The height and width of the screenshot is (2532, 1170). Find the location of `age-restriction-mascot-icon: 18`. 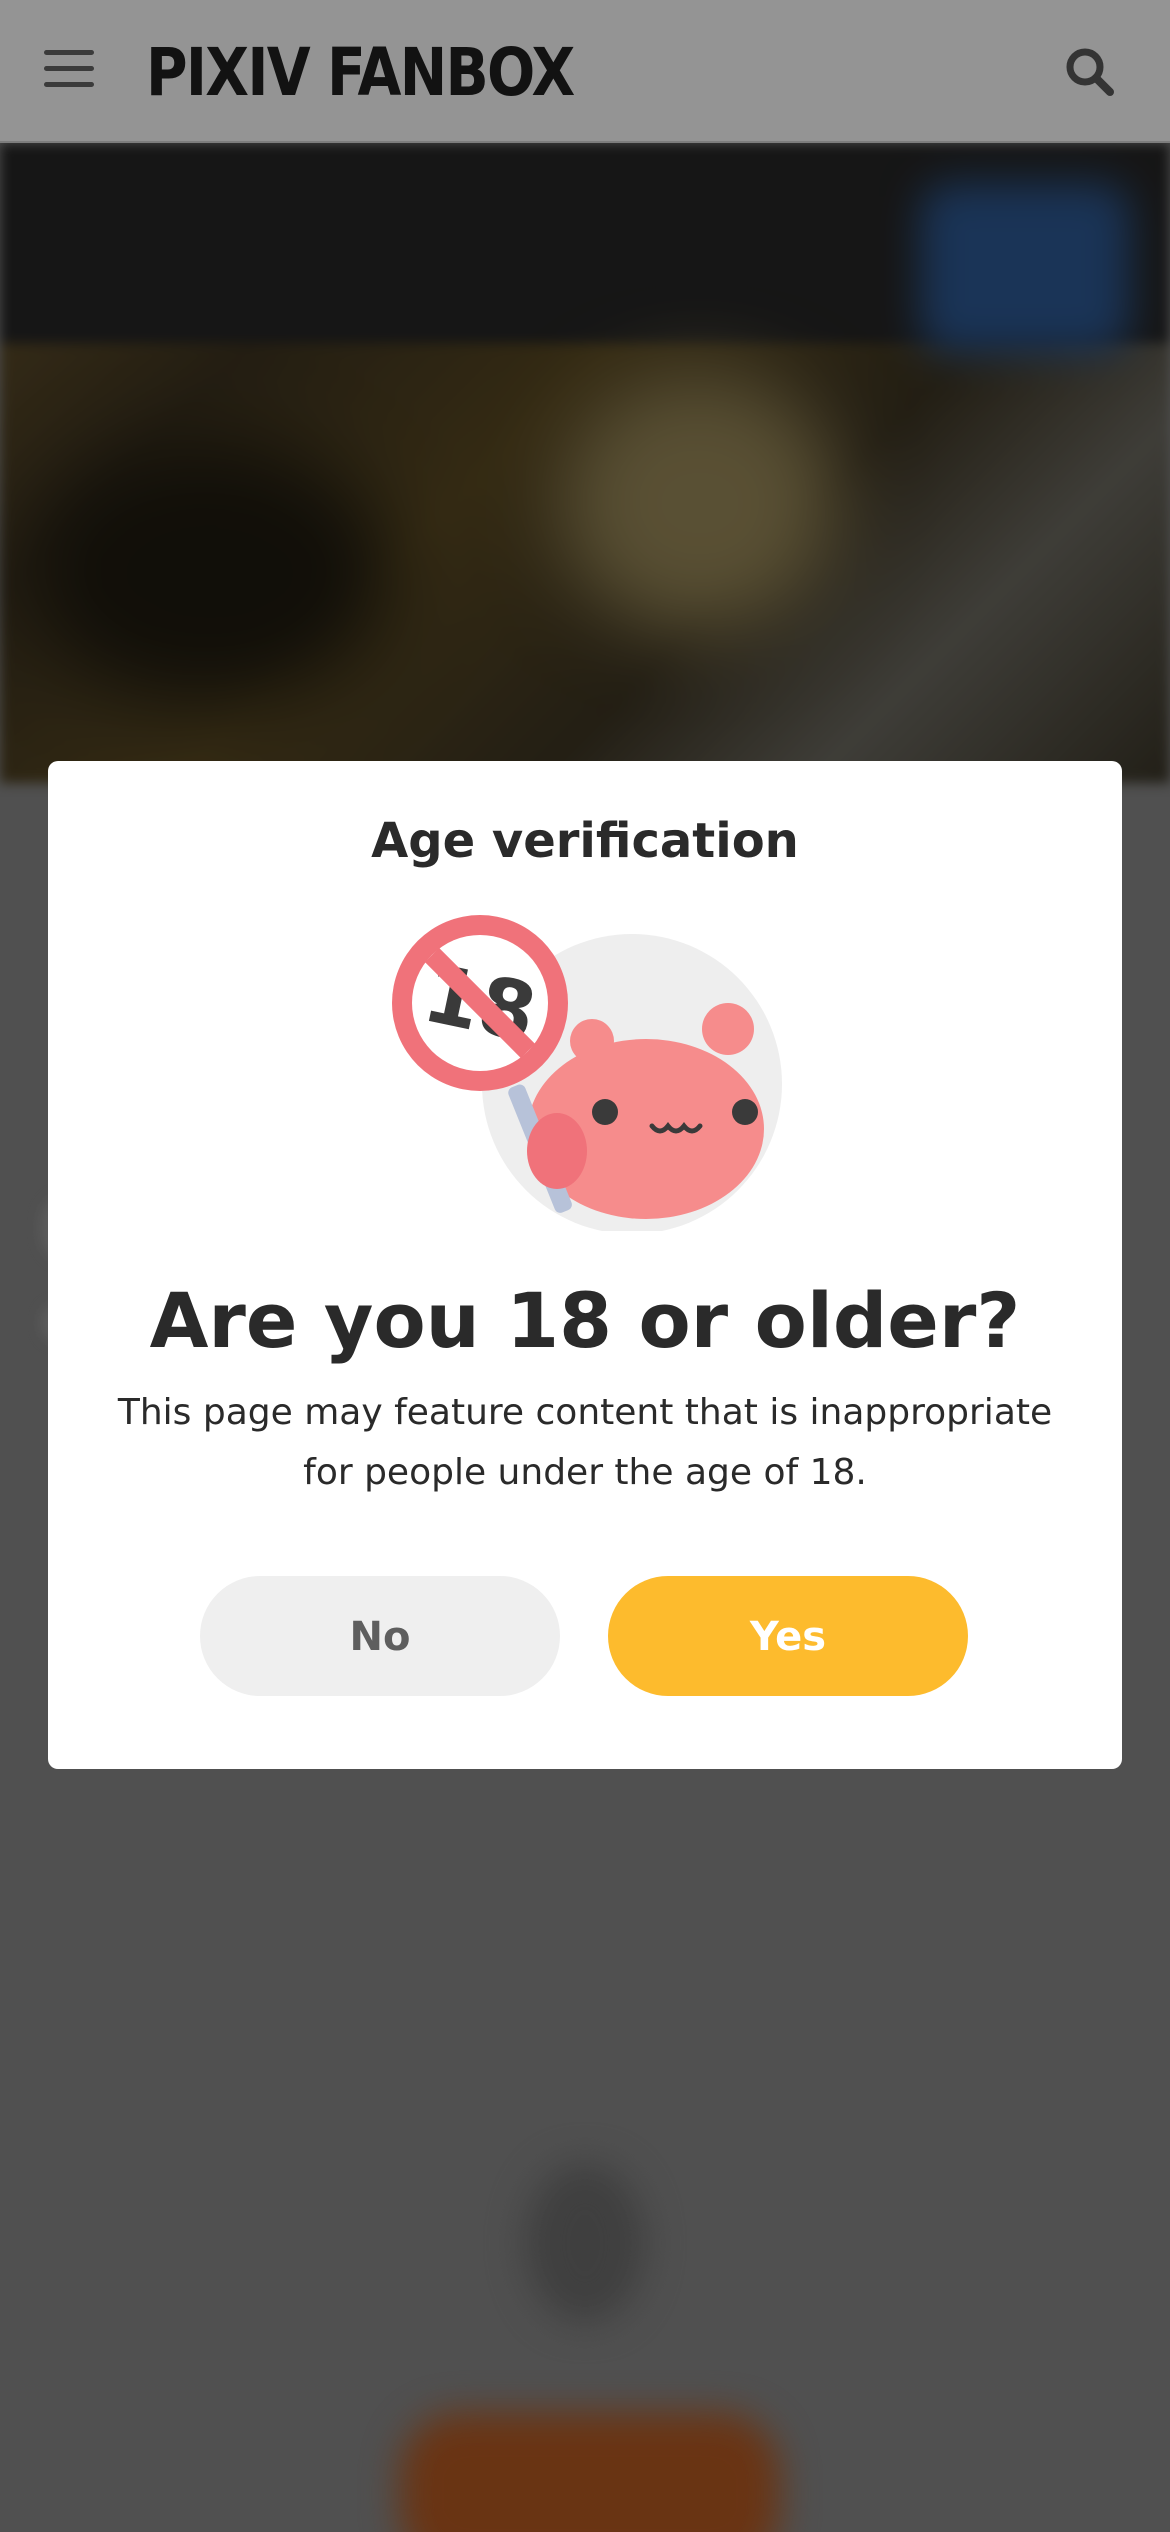

age-restriction-mascot-icon: 18 is located at coordinates (582, 1072).